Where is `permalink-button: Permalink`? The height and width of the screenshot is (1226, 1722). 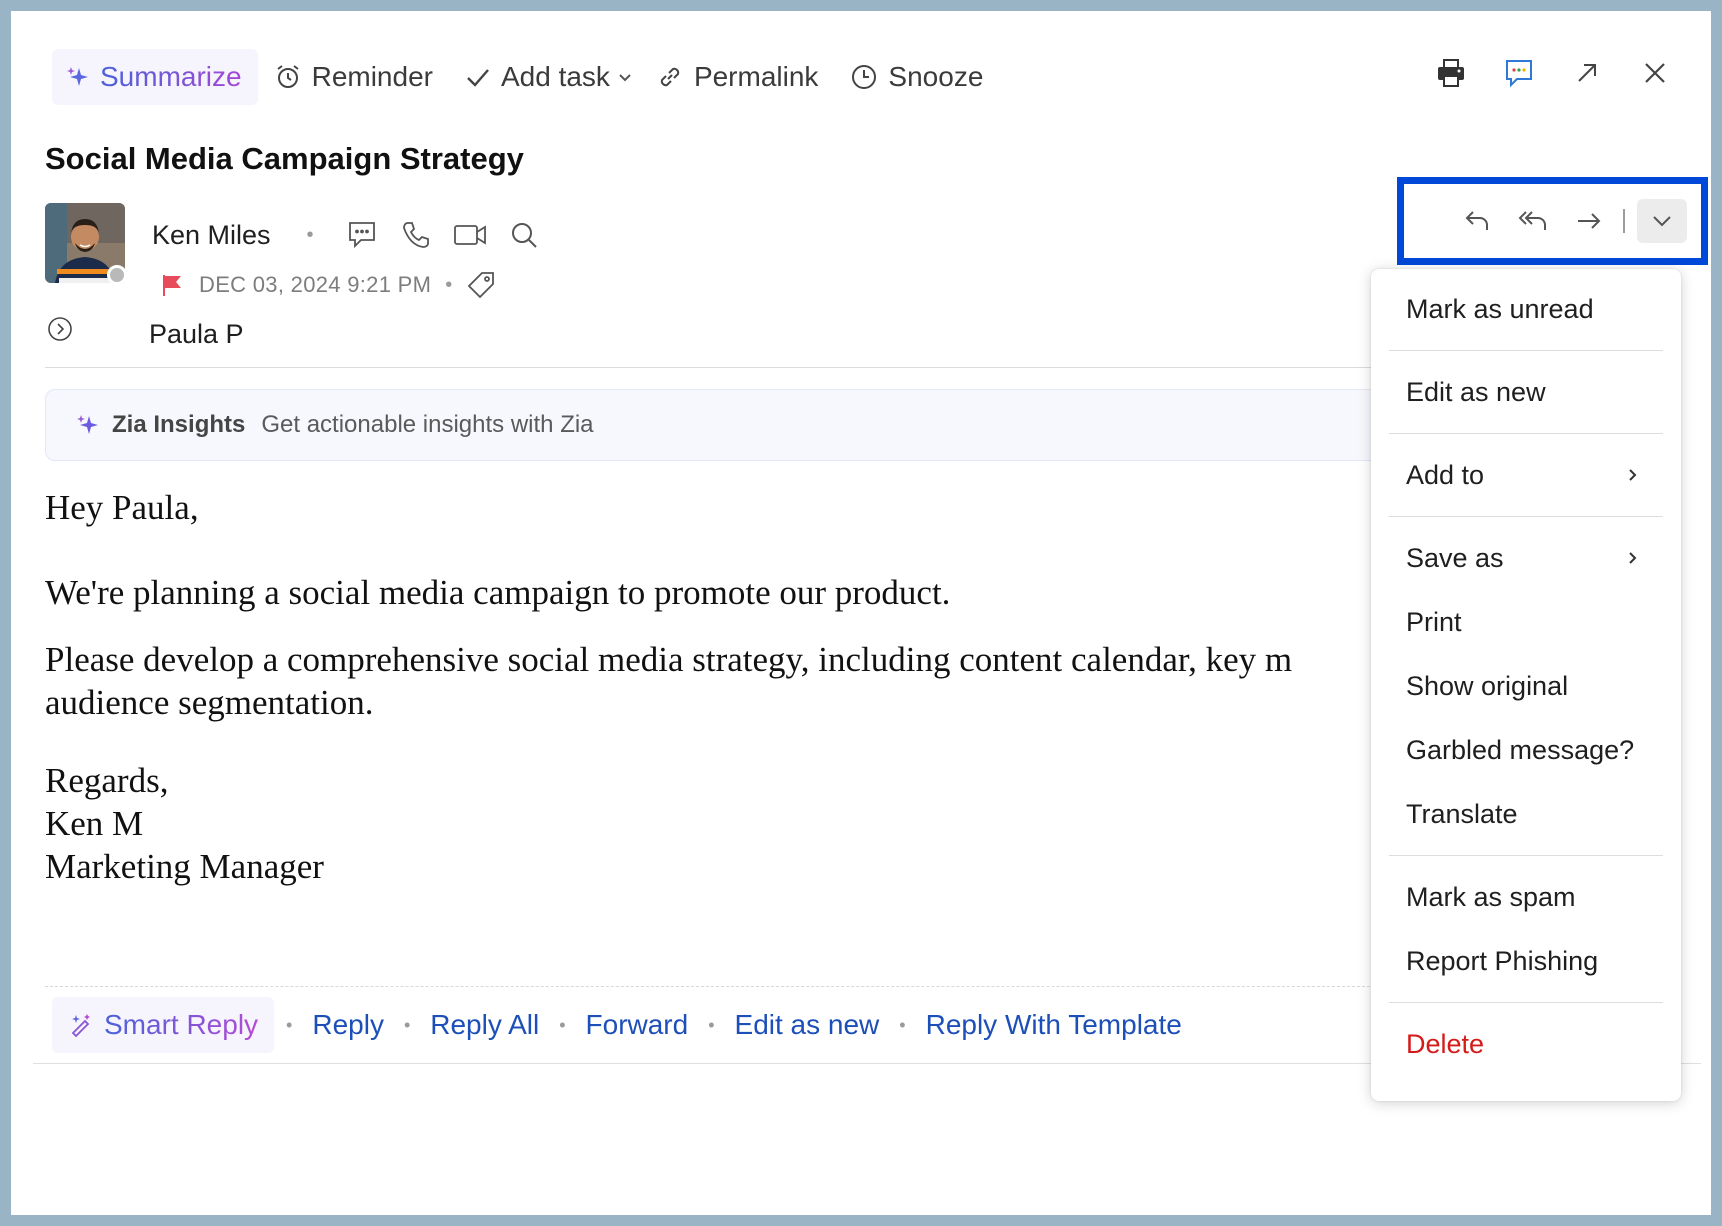
permalink-button: Permalink is located at coordinates (737, 77).